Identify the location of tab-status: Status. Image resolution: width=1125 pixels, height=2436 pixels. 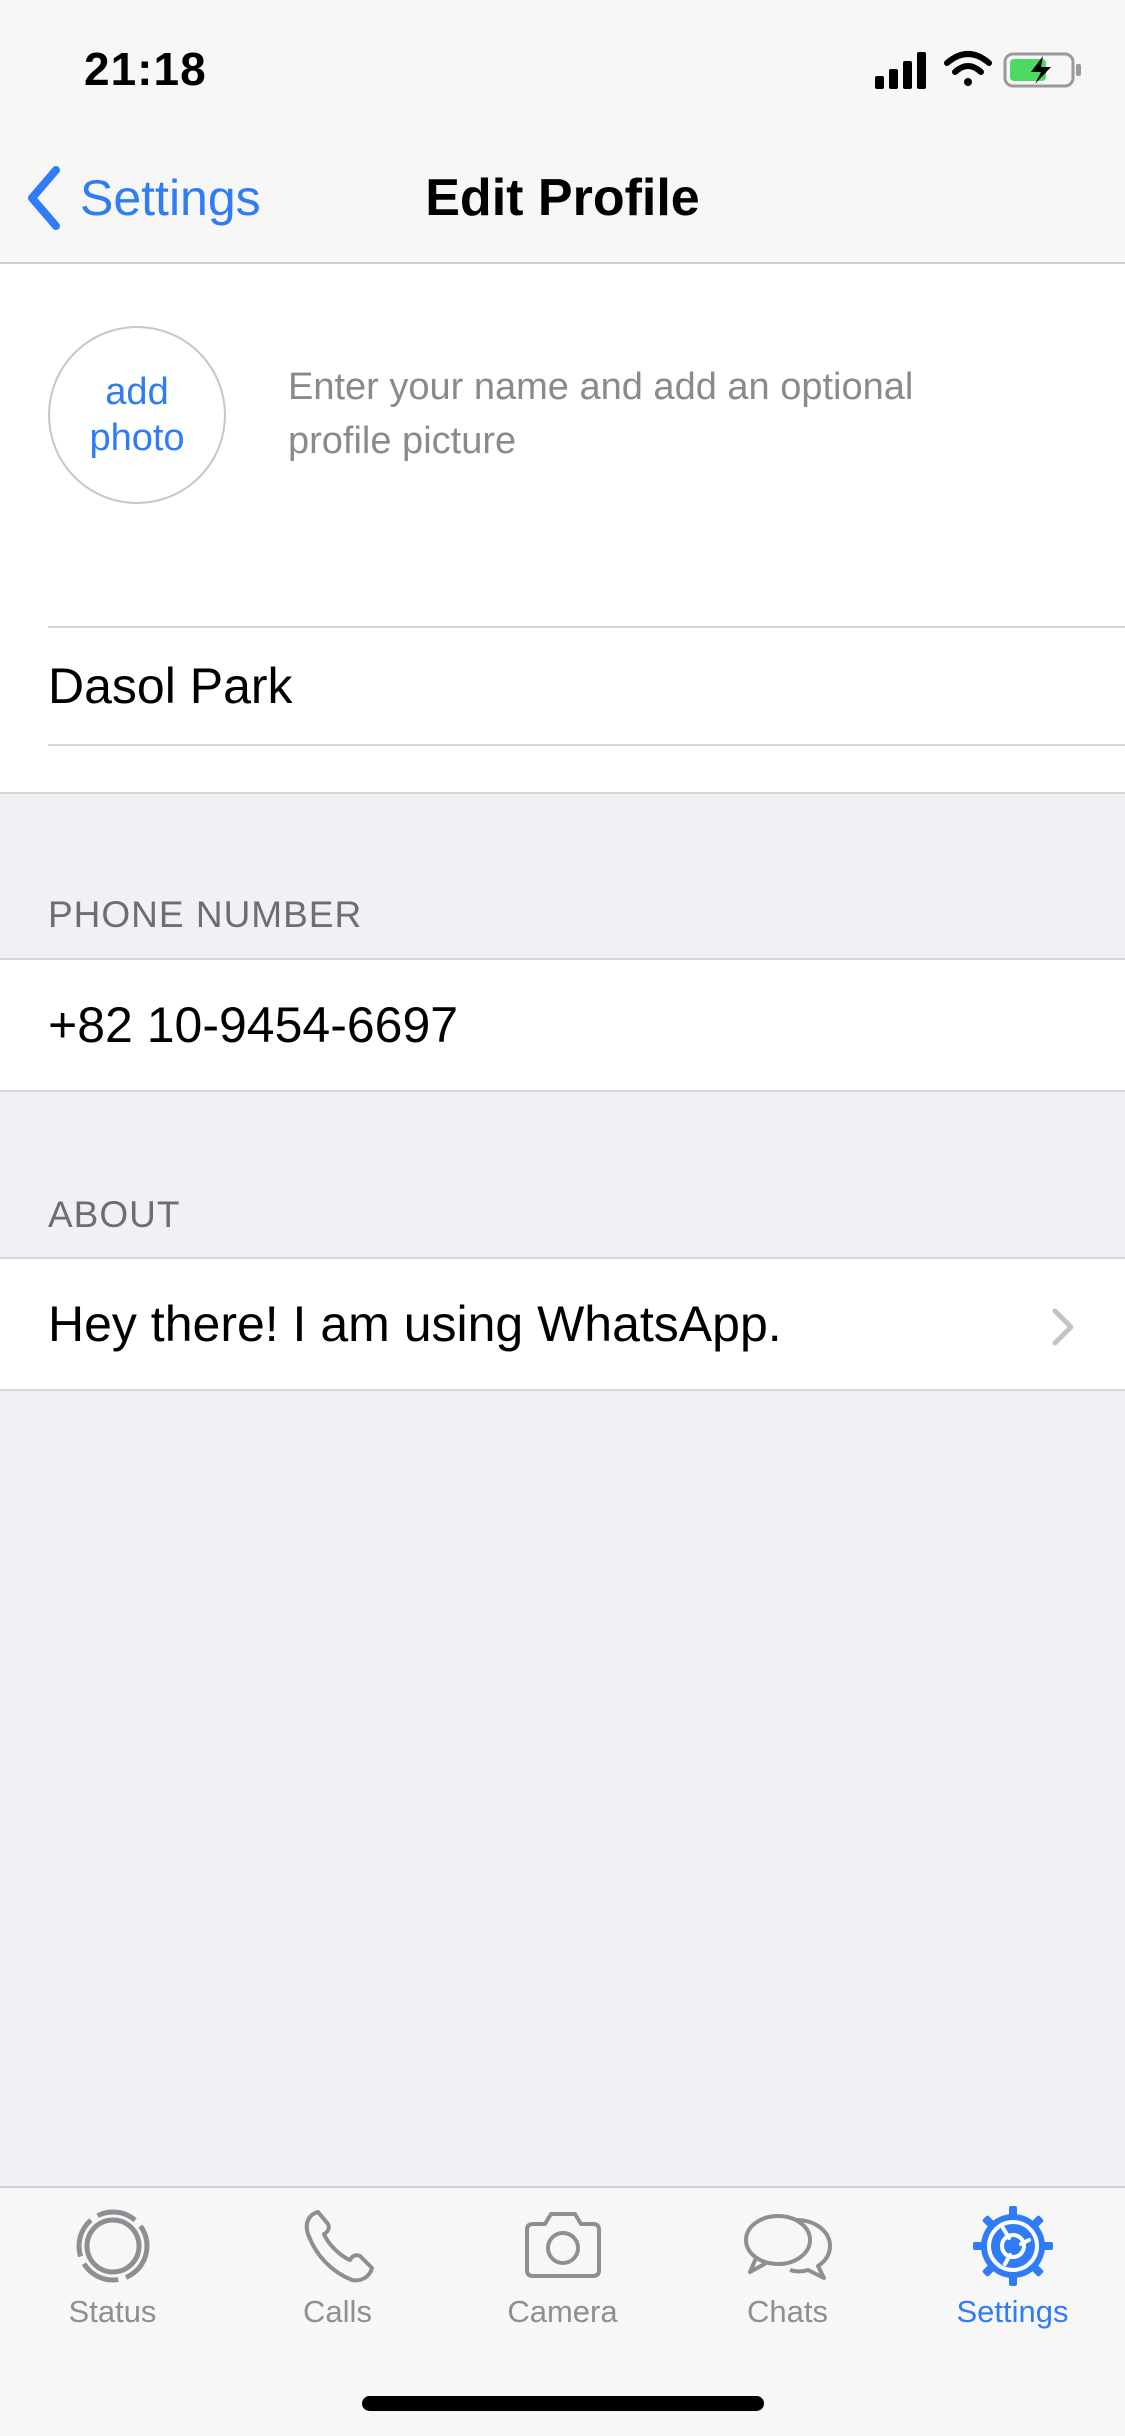
(112, 2279).